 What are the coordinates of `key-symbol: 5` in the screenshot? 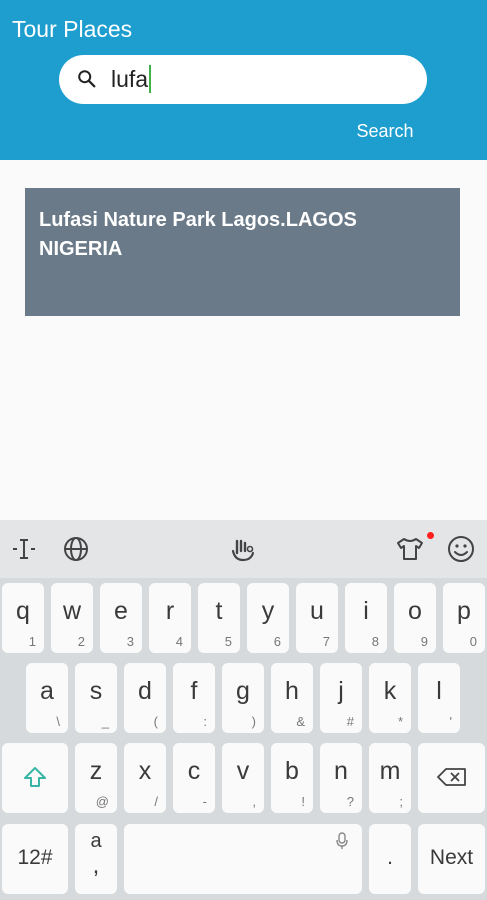 It's located at (228, 641).